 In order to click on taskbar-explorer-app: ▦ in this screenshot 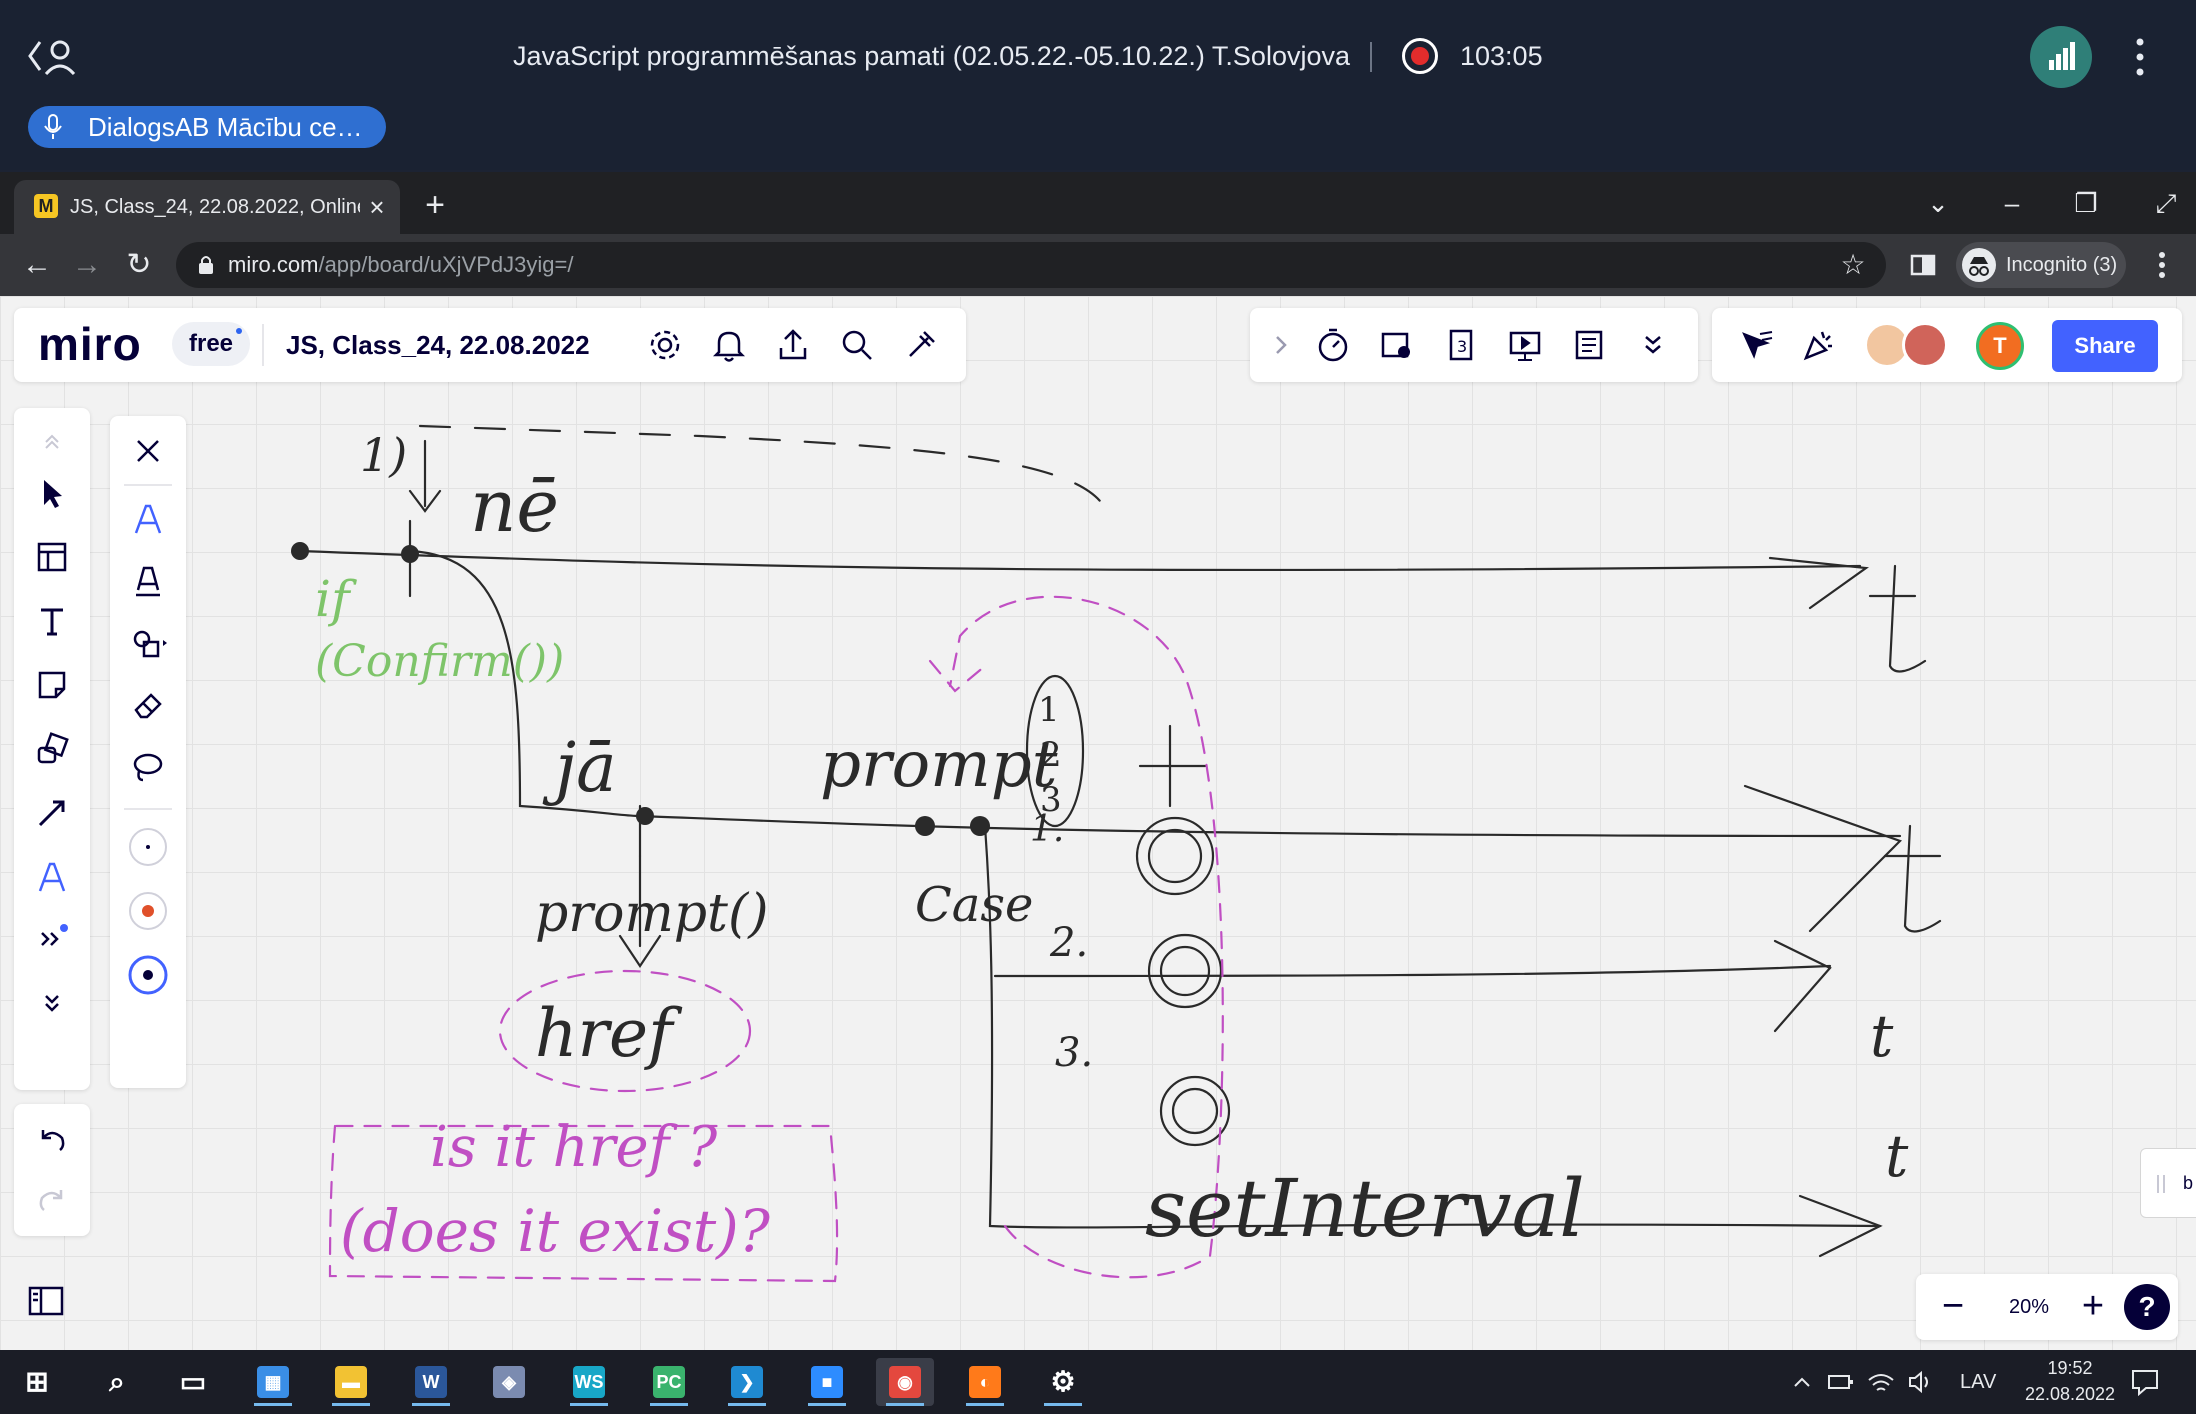, I will do `click(273, 1382)`.